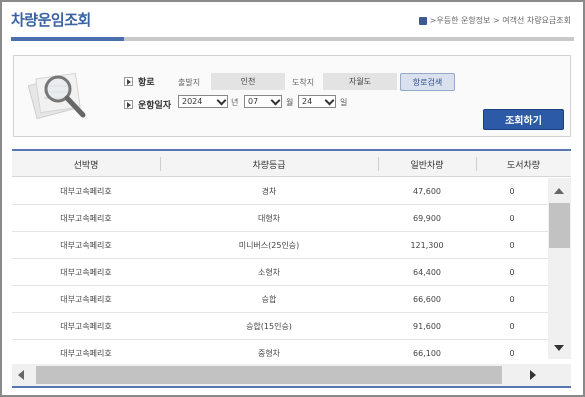  Describe the element at coordinates (57, 96) in the screenshot. I see `magnifier-icon` at that location.